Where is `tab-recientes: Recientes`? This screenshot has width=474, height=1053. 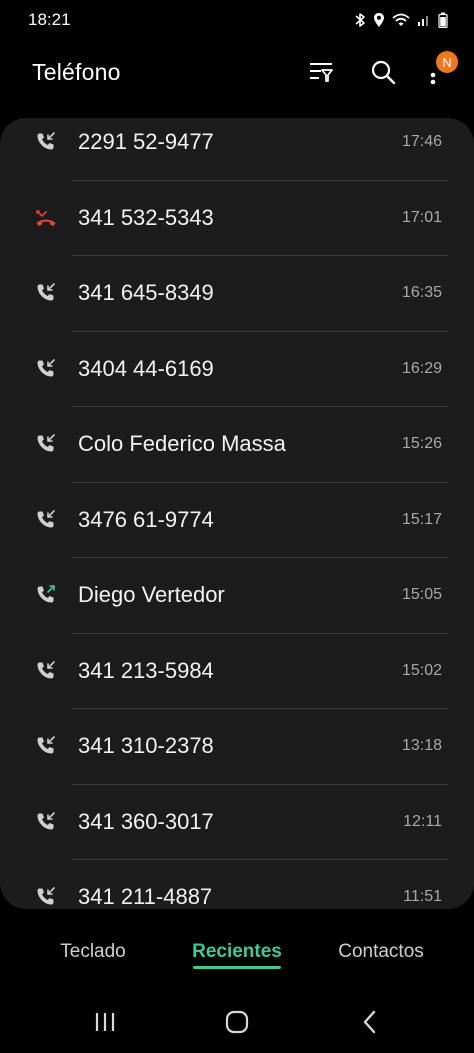 tab-recientes: Recientes is located at coordinates (237, 952).